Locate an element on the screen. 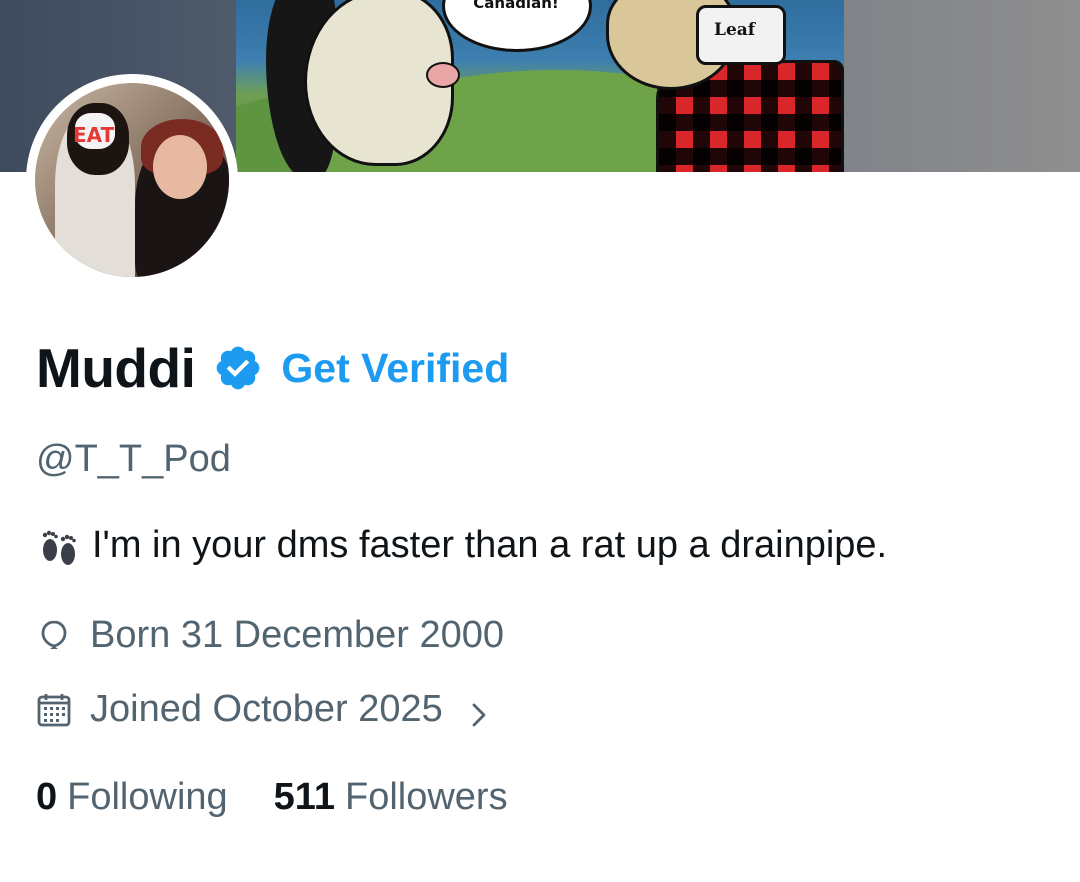 This screenshot has width=1080, height=882. followers-count: 511 is located at coordinates (304, 797).